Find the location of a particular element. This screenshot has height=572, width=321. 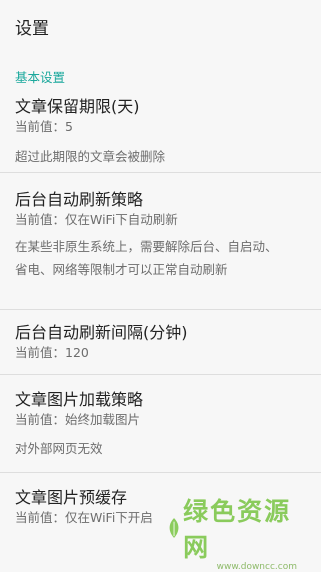

pref-background-refresh-interval: 后台自动刷新间隔(分钟) 当前值：120 is located at coordinates (160, 342).